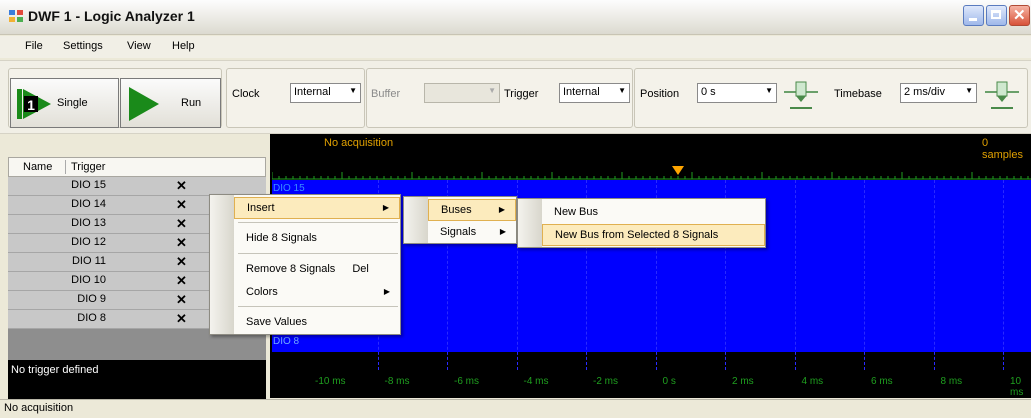 This screenshot has height=418, width=1031. I want to click on column-divider, so click(65, 167).